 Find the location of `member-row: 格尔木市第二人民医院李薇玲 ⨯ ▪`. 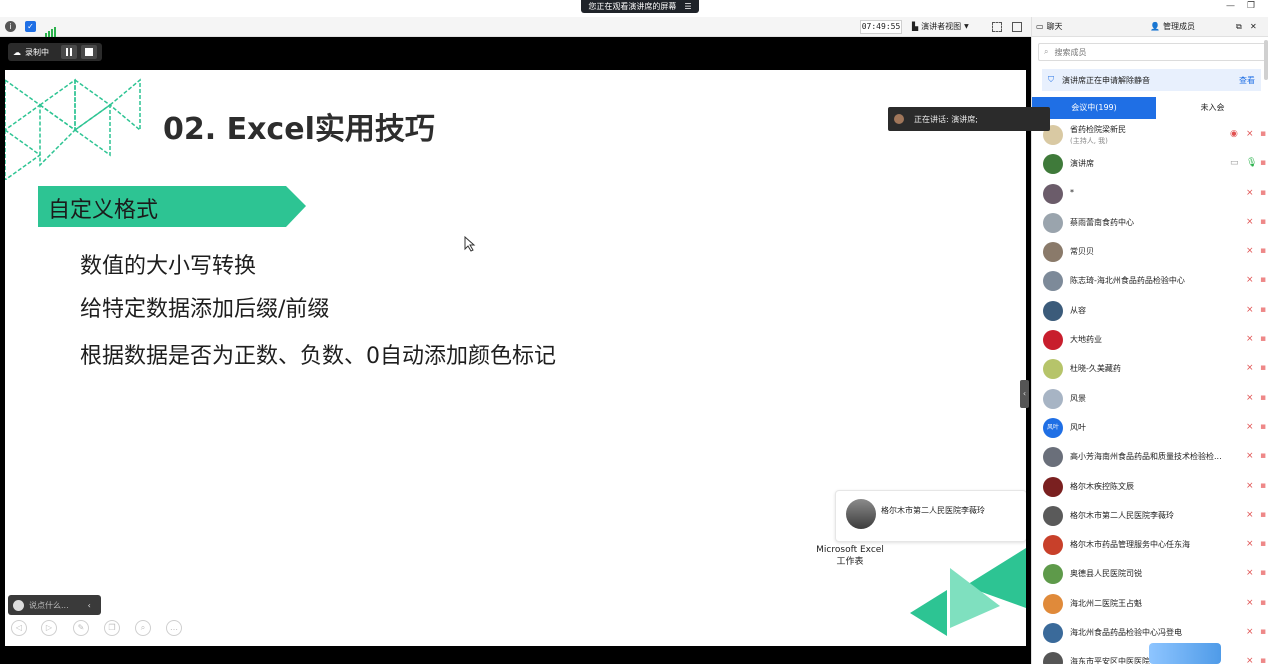

member-row: 格尔木市第二人民医院李薇玲 ⨯ ▪ is located at coordinates (1150, 515).